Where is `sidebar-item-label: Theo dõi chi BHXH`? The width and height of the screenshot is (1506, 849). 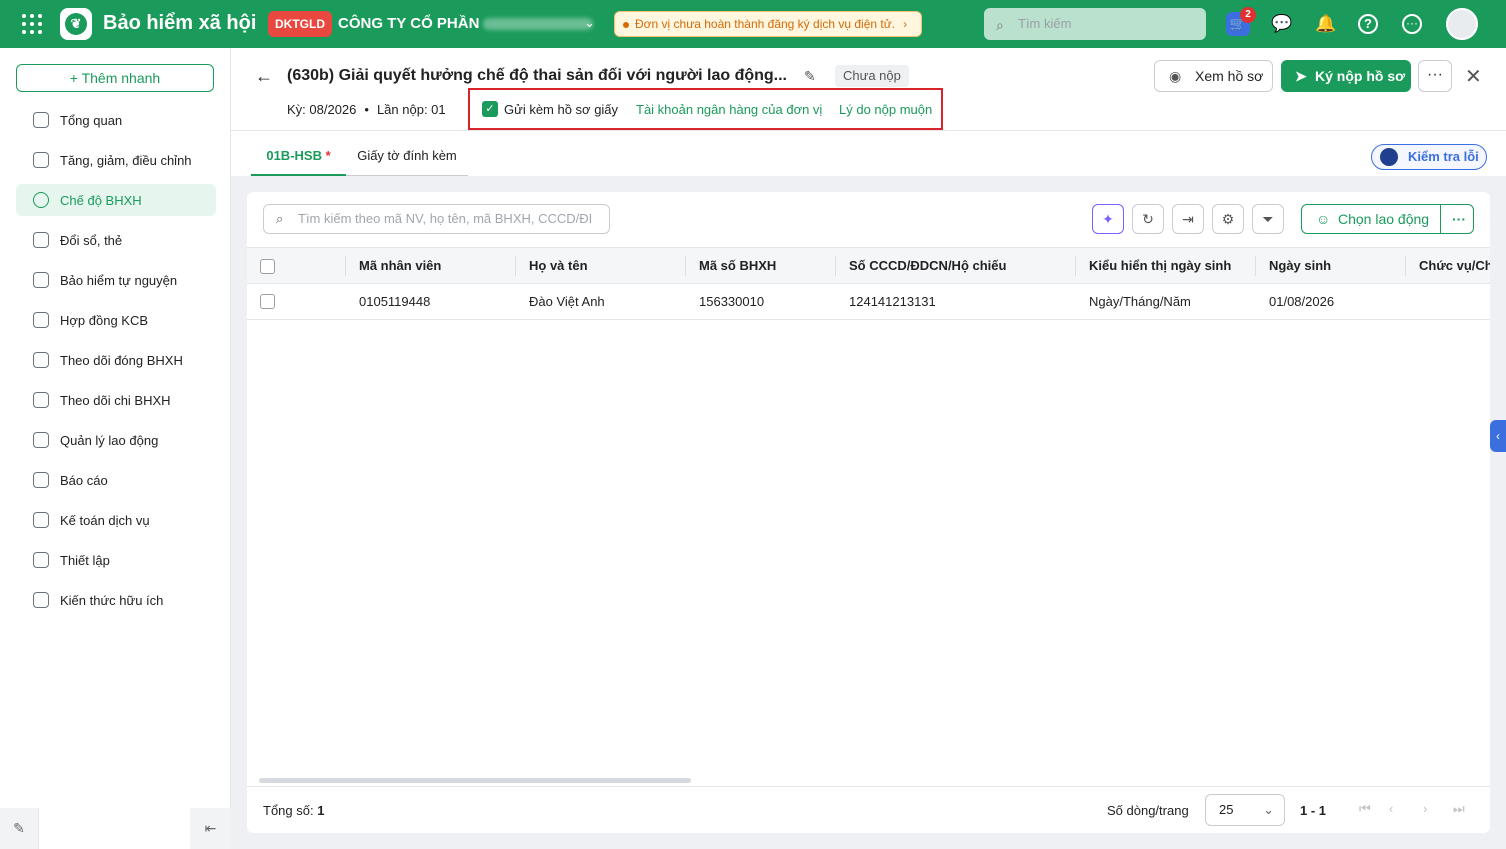
sidebar-item-label: Theo dõi chi BHXH is located at coordinates (115, 400).